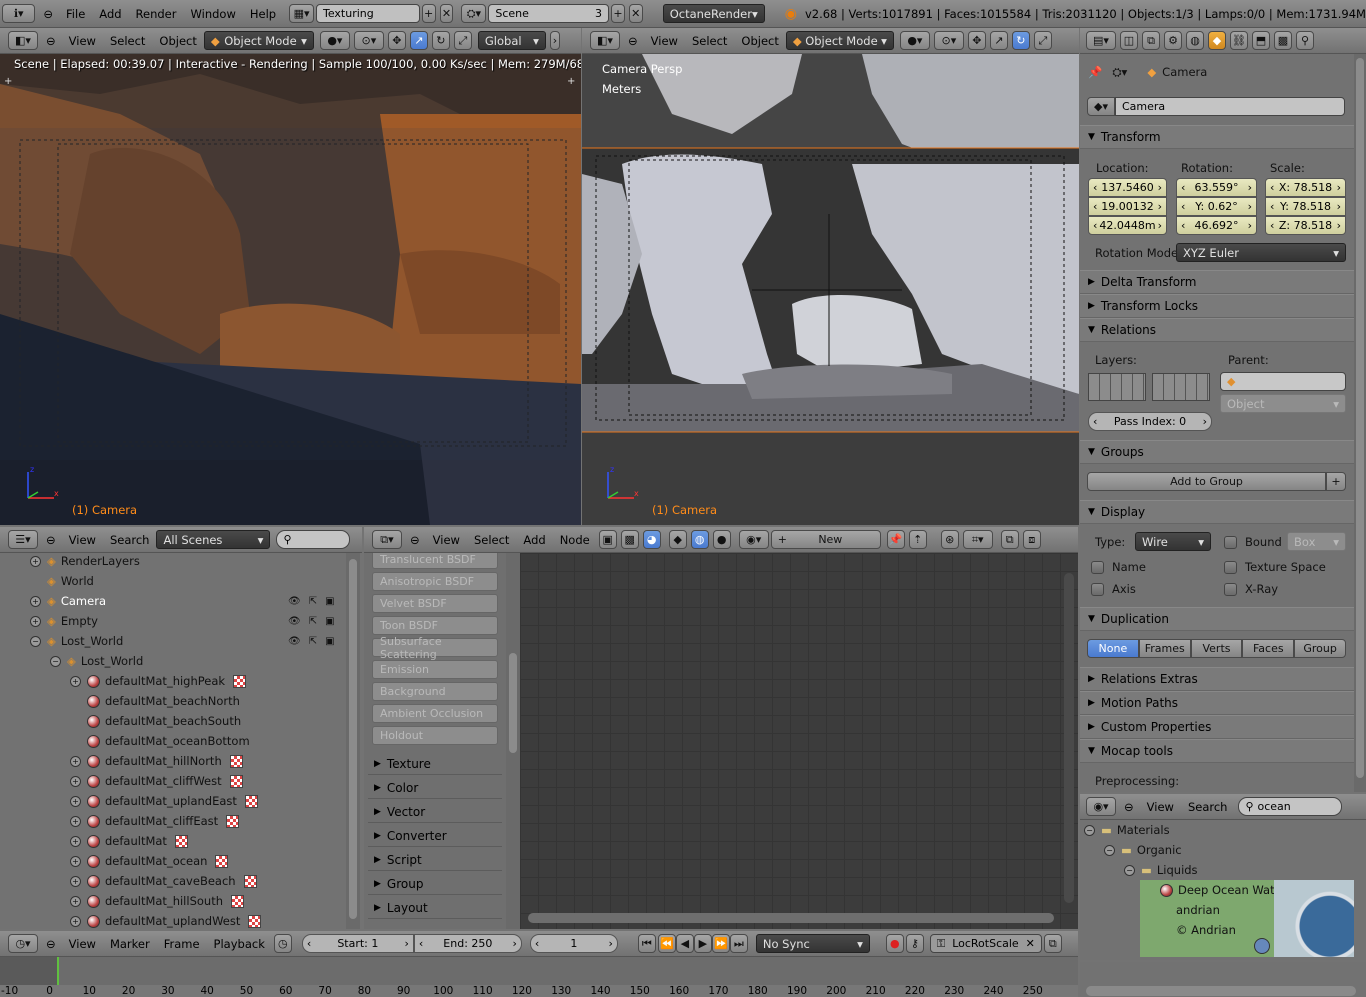  I want to click on delta-transform-panel-header: ▶ Delta Transform, so click(1217, 282).